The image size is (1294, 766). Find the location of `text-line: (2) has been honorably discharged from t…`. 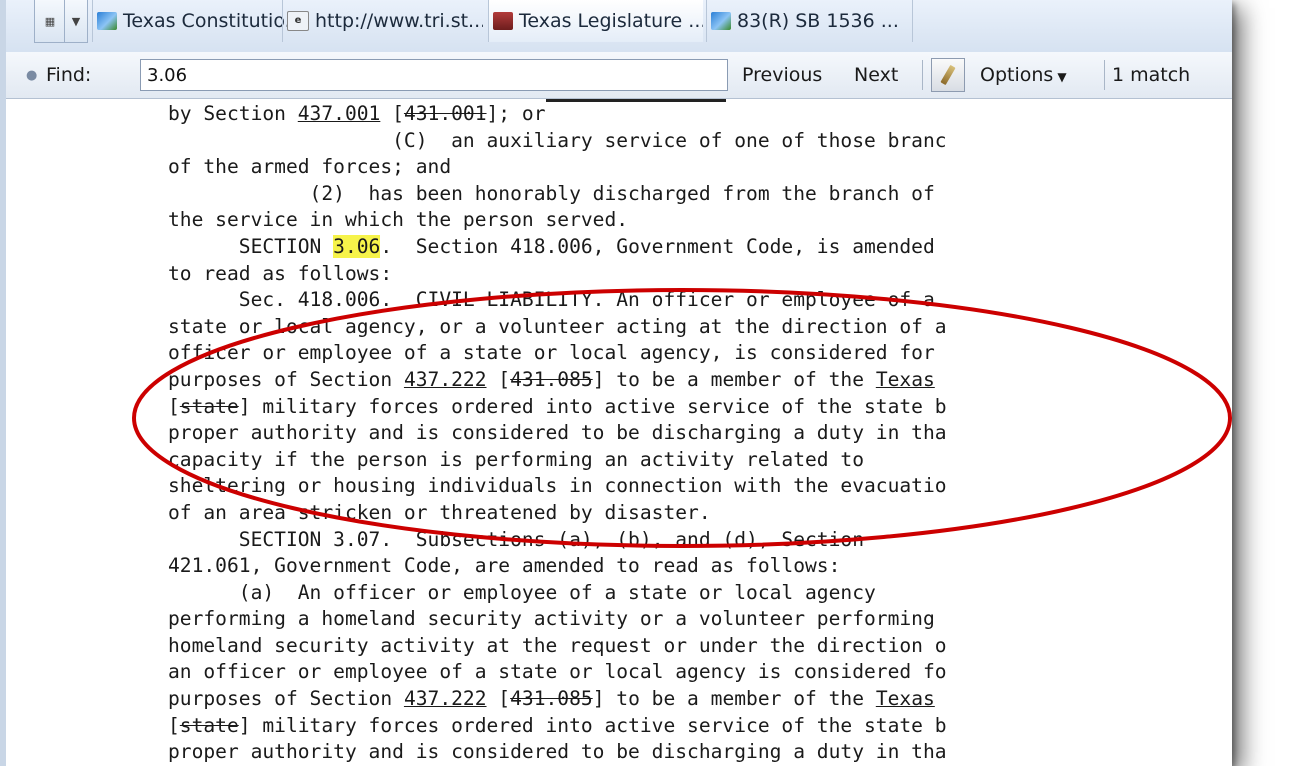

text-line: (2) has been honorably discharged from t… is located at coordinates (551, 193).